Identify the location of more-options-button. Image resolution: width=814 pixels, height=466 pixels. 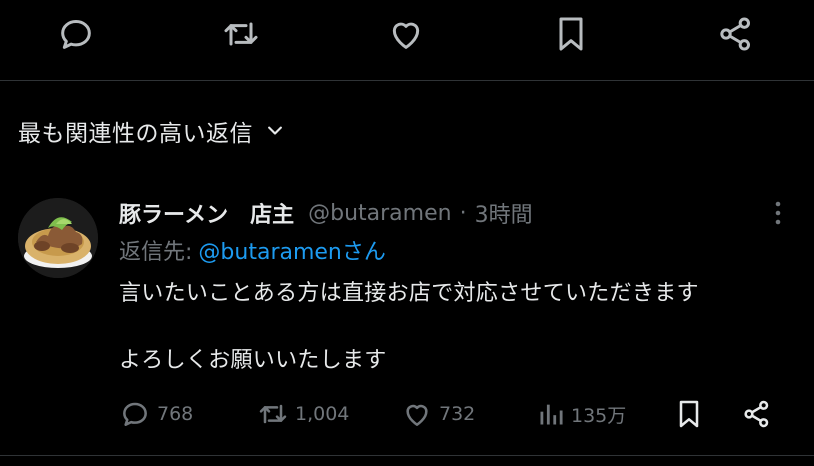
(778, 213).